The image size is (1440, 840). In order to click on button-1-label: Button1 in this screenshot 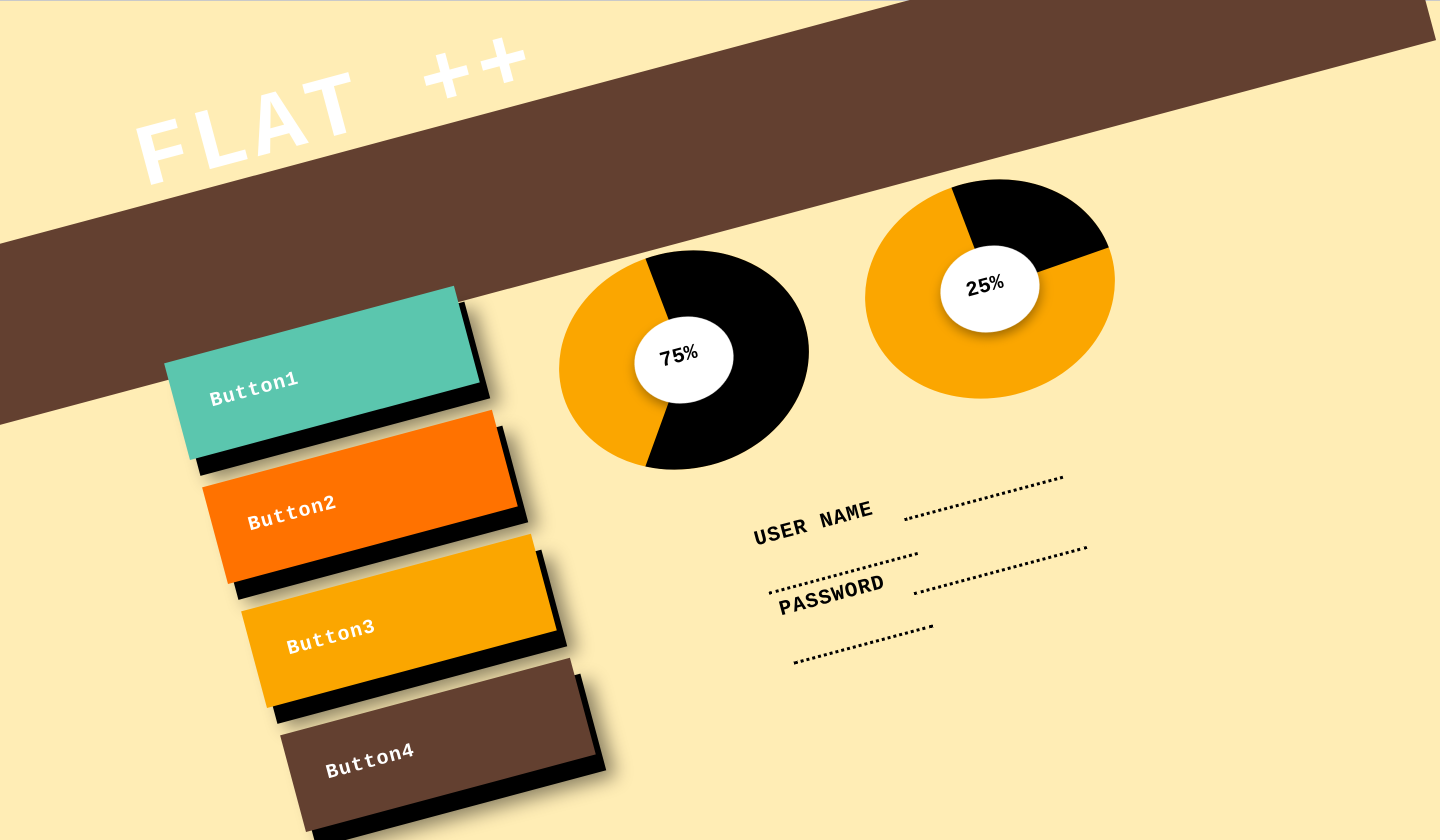, I will do `click(254, 390)`.